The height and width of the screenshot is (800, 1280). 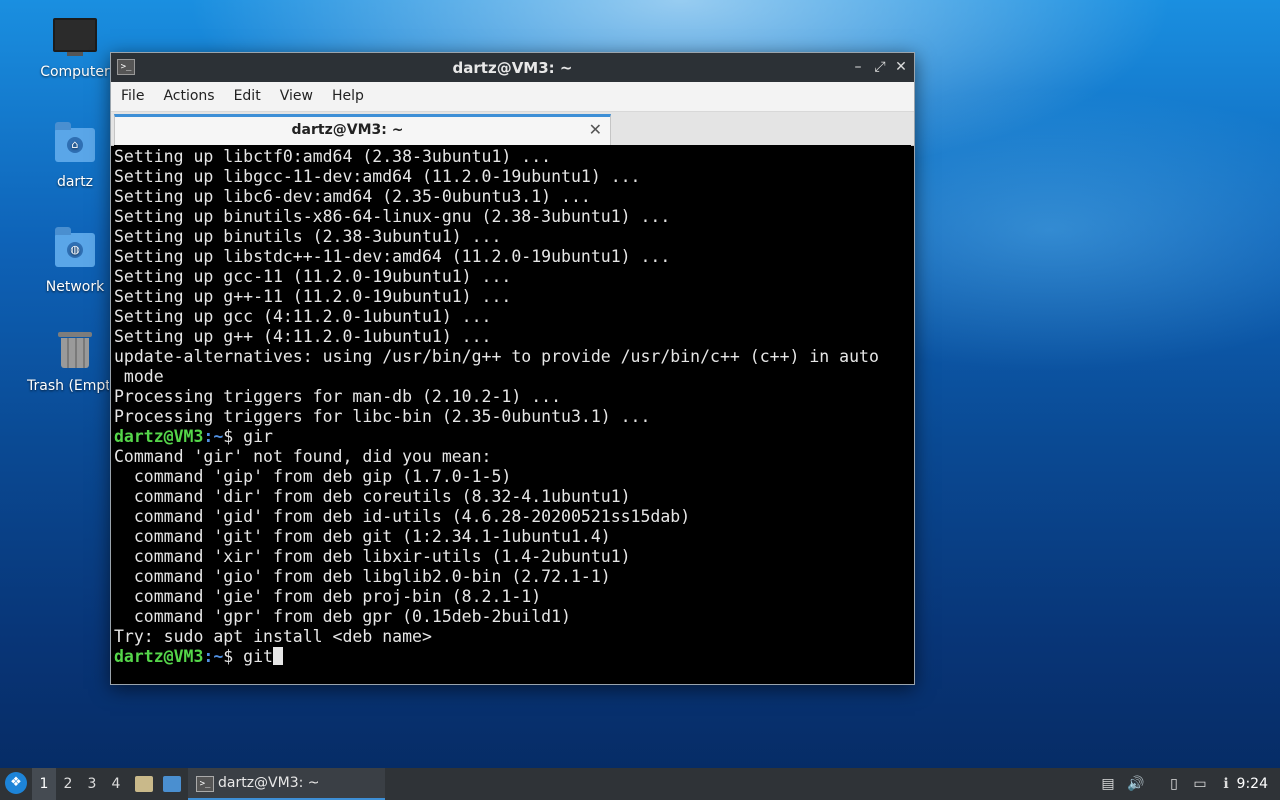 I want to click on taskbar-task-label: dartz@VM3: ~, so click(x=269, y=783).